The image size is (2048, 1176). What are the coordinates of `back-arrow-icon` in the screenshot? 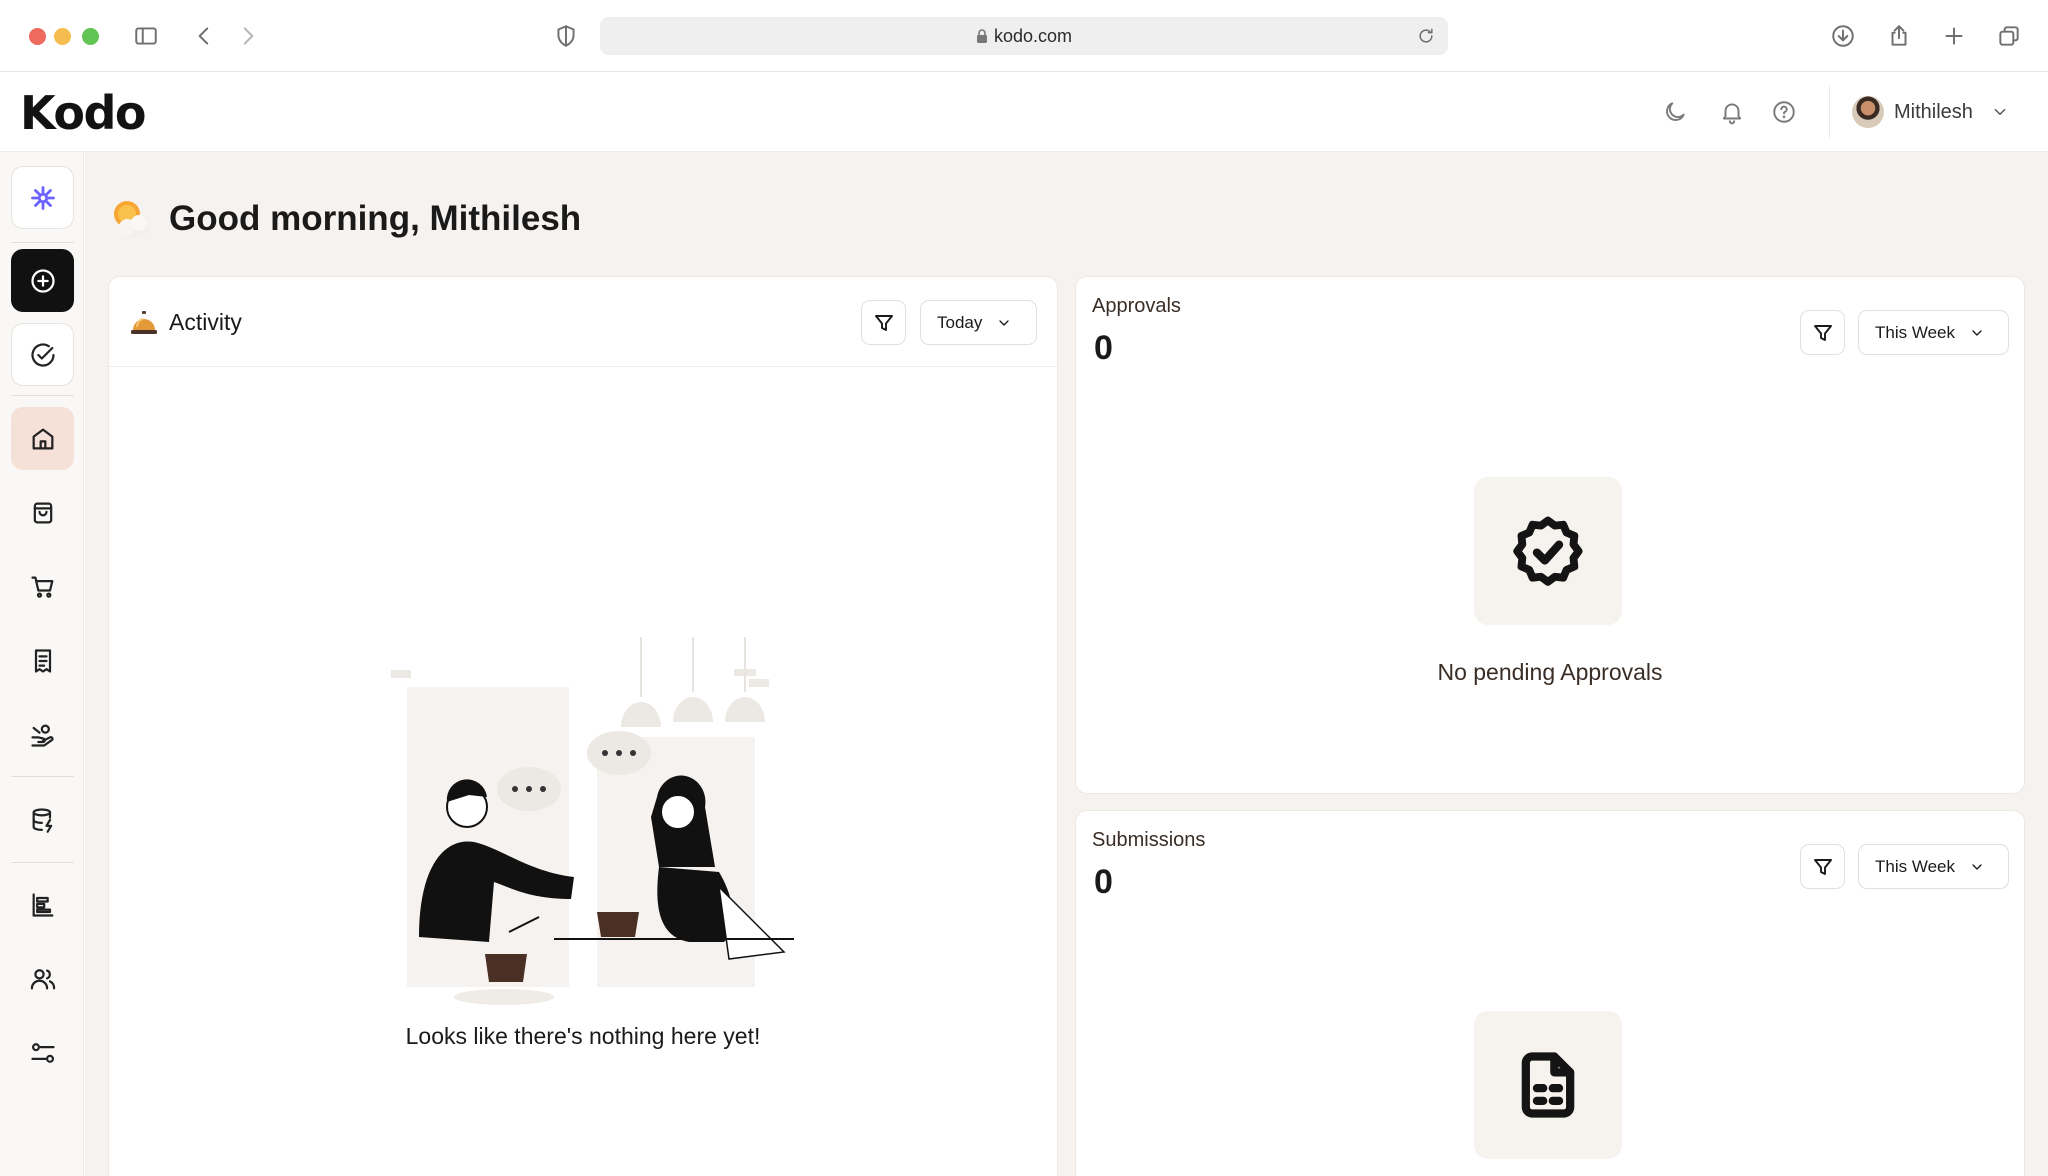 It's located at (204, 36).